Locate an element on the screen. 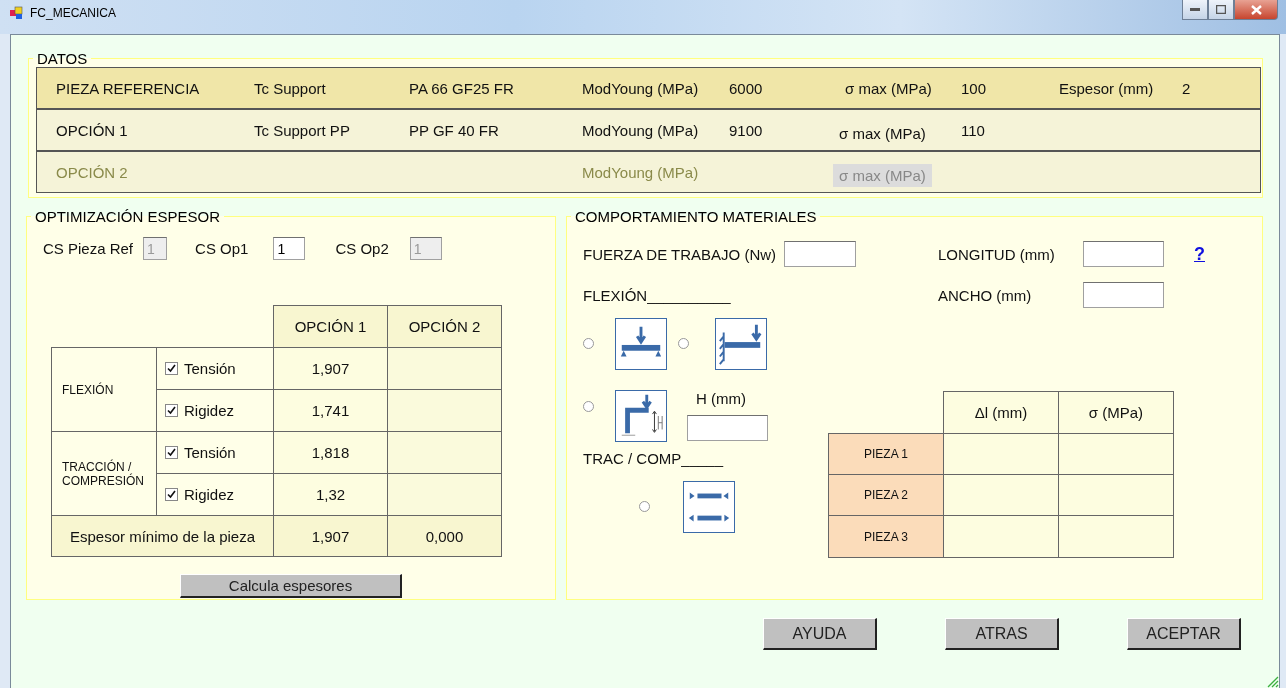  close-button is located at coordinates (1256, 10).